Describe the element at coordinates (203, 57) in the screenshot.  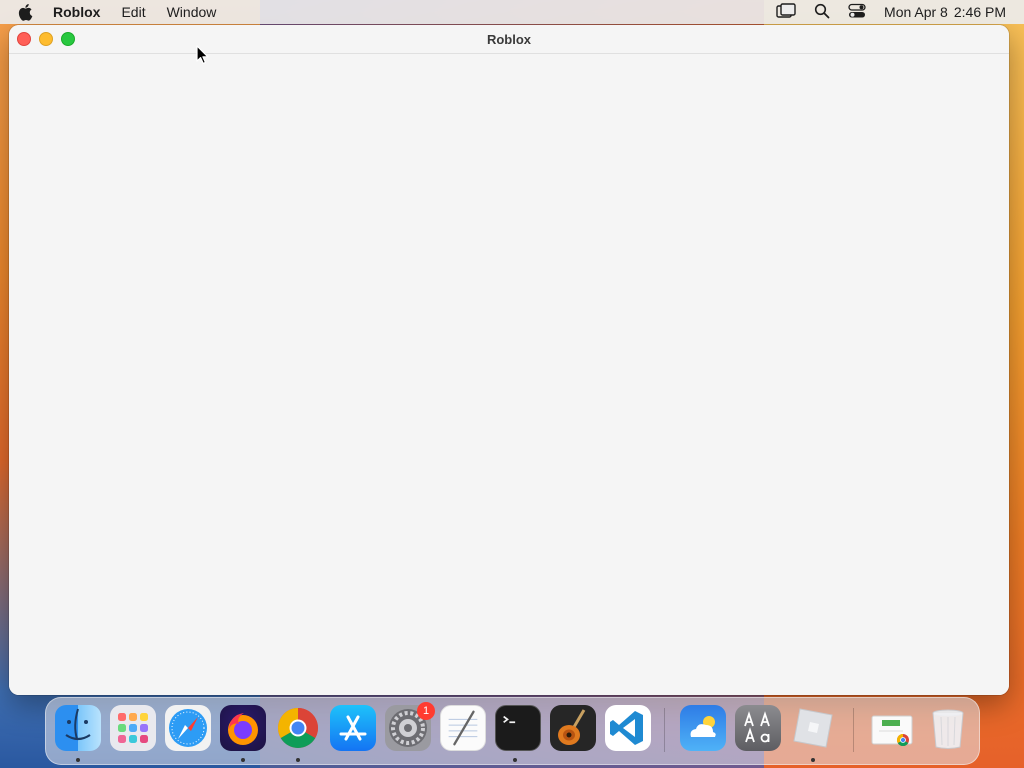
I see `mouse-cursor-icon` at that location.